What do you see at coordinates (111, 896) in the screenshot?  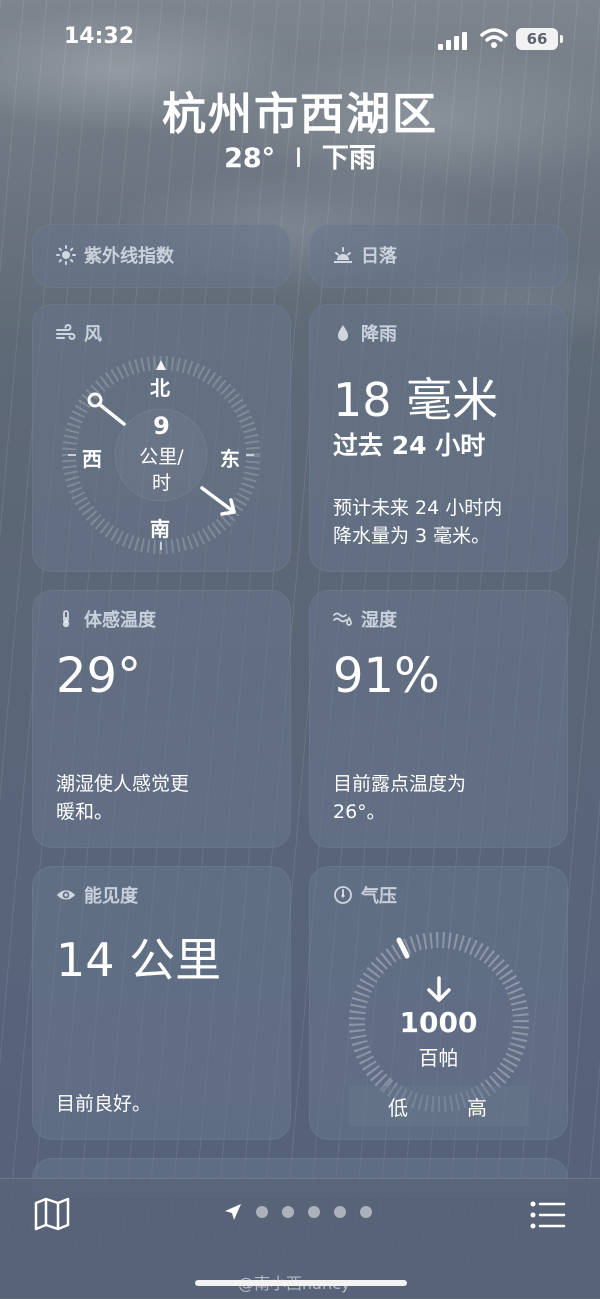 I see `visibility-title: 能见度` at bounding box center [111, 896].